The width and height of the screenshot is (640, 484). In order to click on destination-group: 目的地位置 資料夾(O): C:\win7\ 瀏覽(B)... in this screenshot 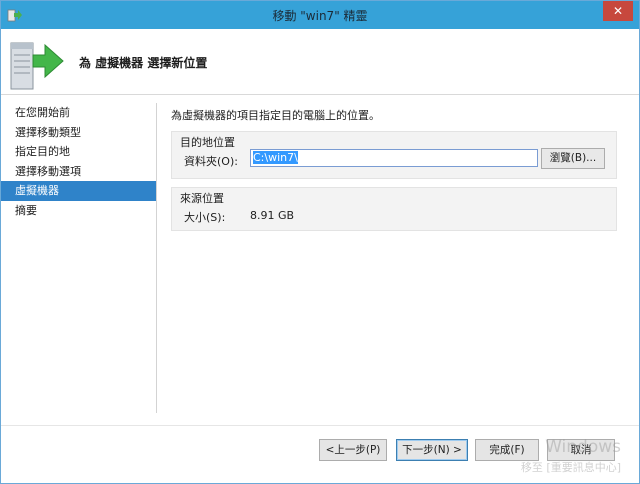, I will do `click(394, 155)`.